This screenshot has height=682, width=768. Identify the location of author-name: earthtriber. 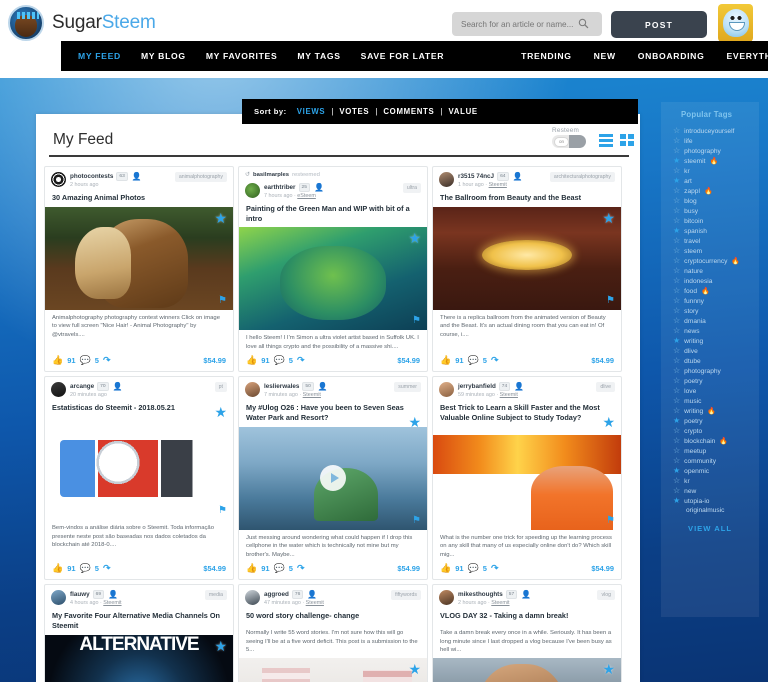
(280, 187).